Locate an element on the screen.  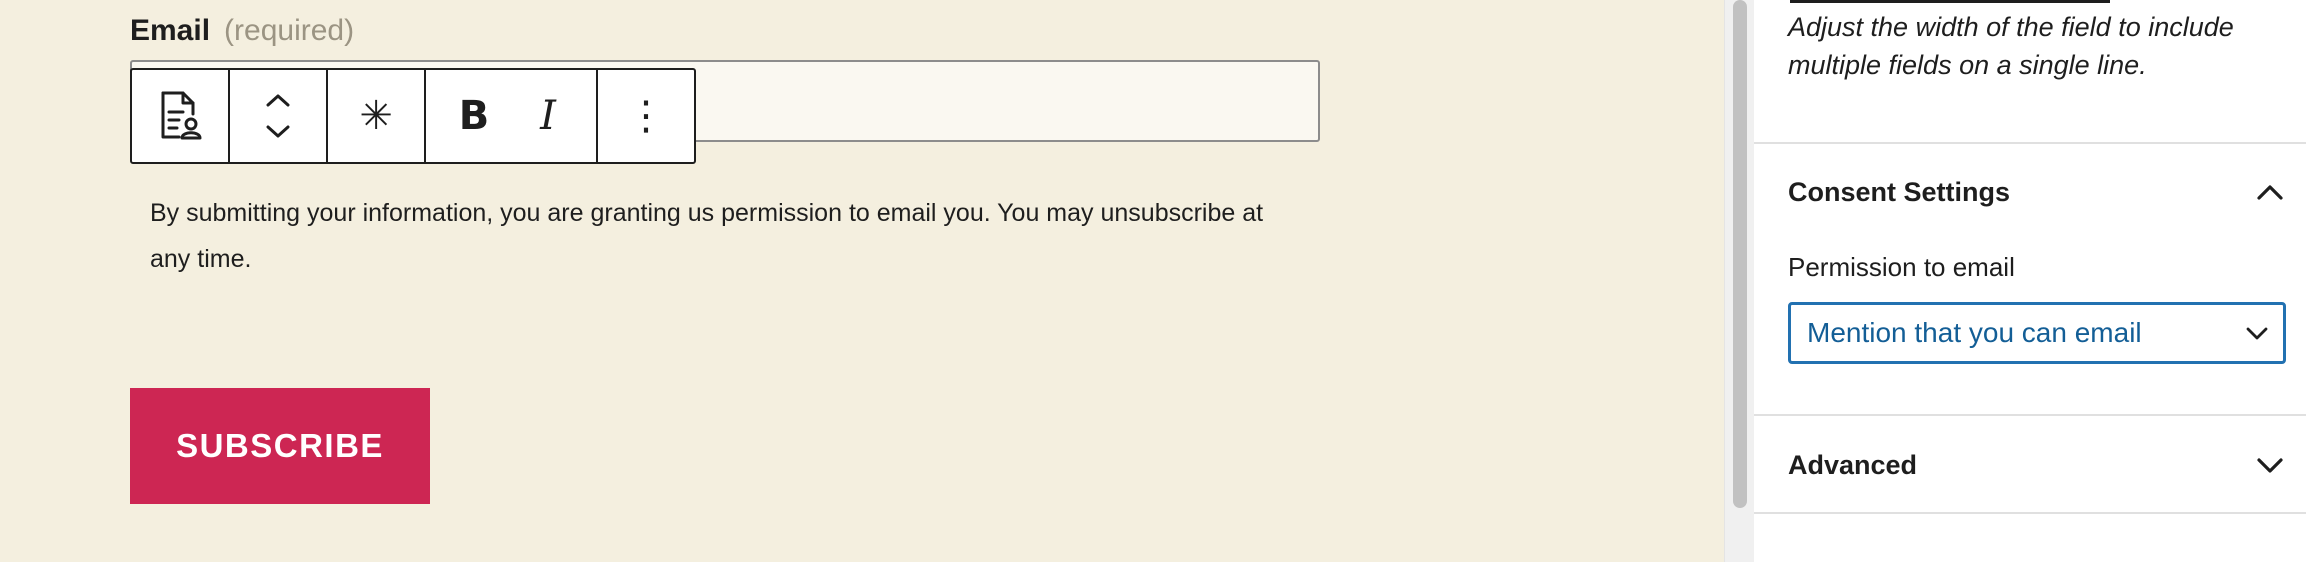
email-label-text: Email is located at coordinates (170, 30).